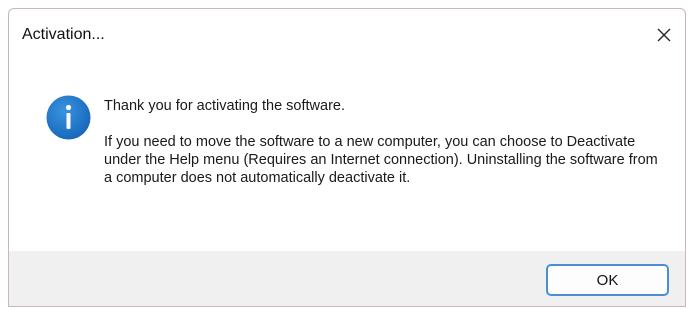  I want to click on thank-you-text: Thank you for activating the software., so click(224, 106).